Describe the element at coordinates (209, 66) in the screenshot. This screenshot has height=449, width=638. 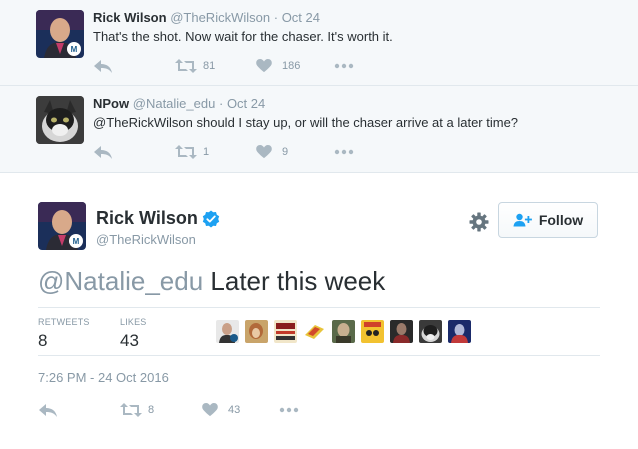
I see `retweet-count: 81` at that location.